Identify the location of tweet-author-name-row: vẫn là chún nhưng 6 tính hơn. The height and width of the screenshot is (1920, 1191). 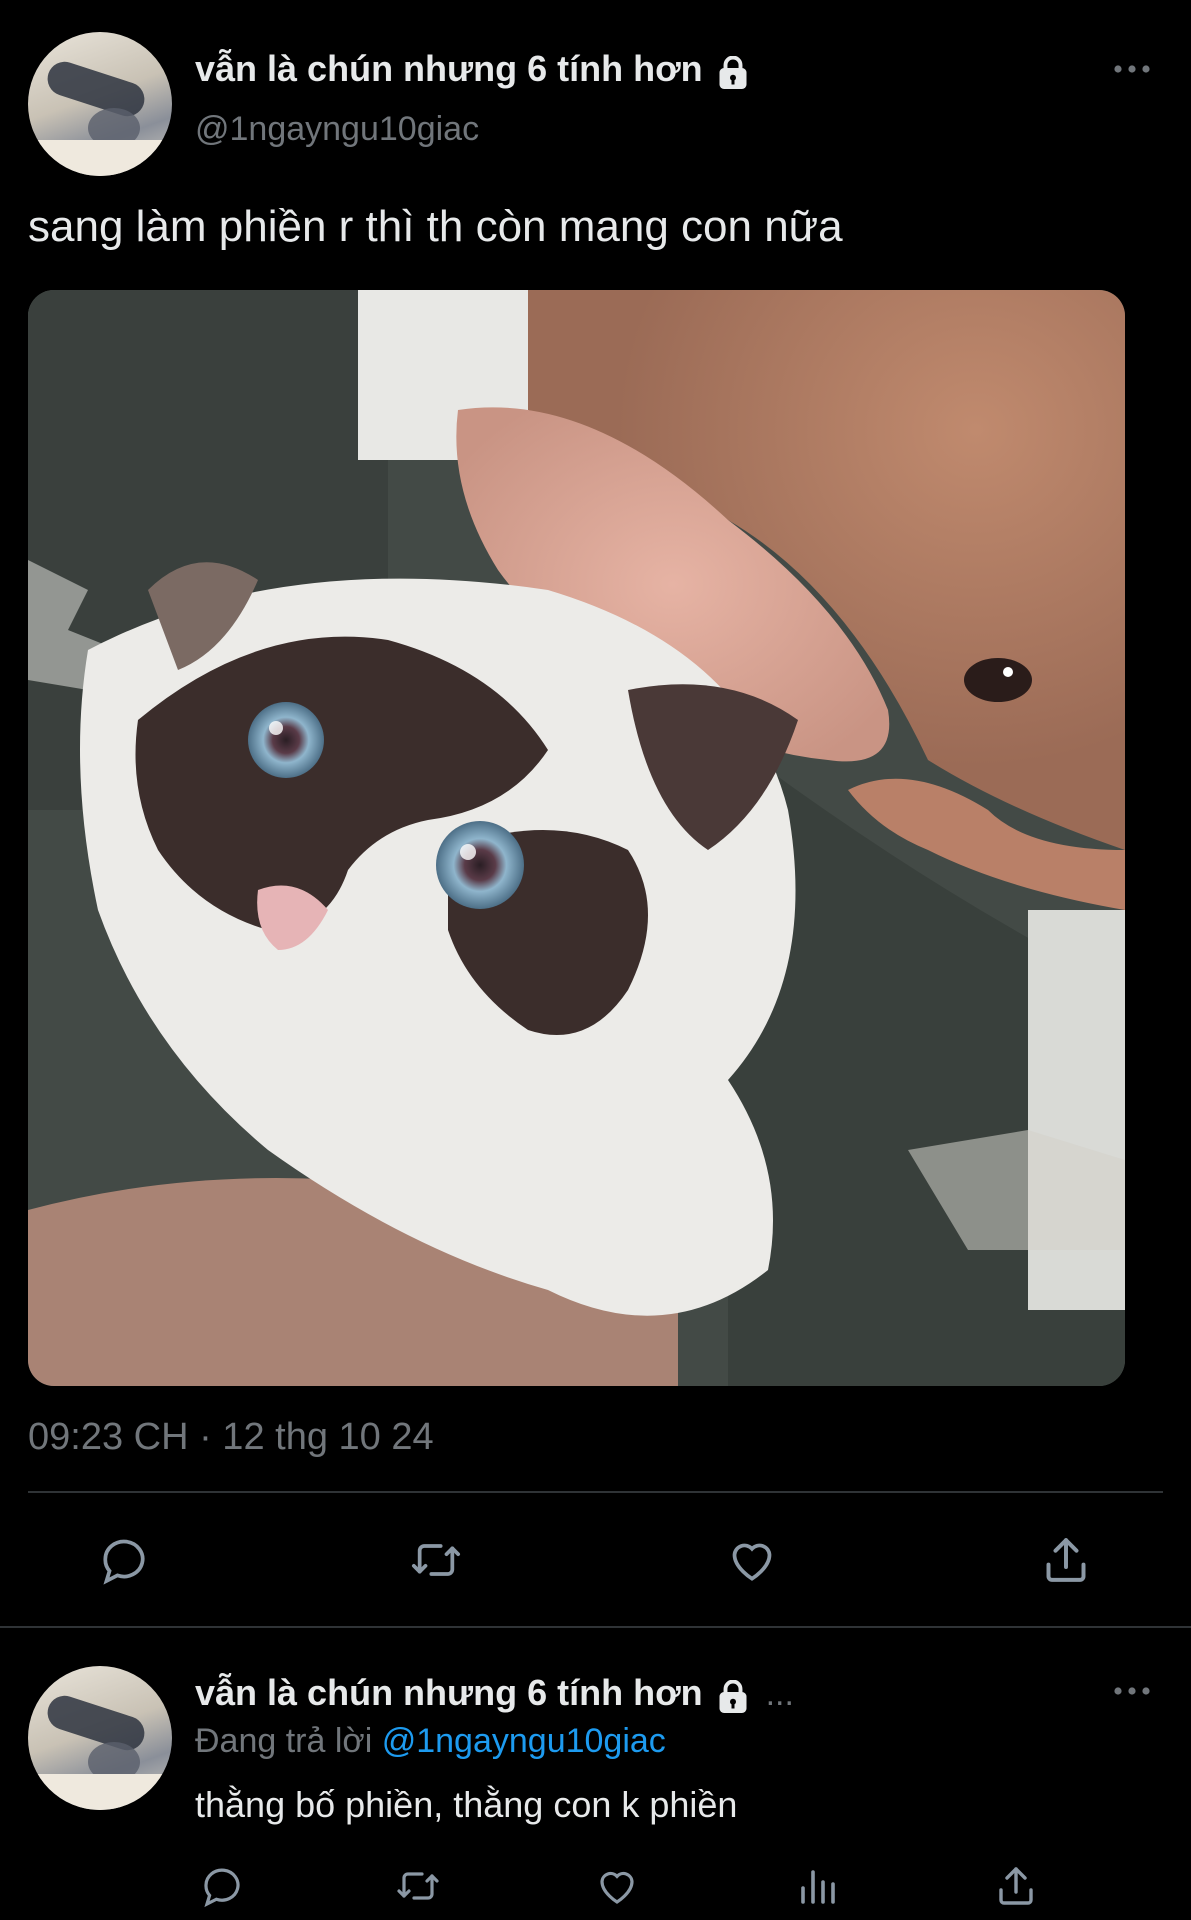
(473, 72).